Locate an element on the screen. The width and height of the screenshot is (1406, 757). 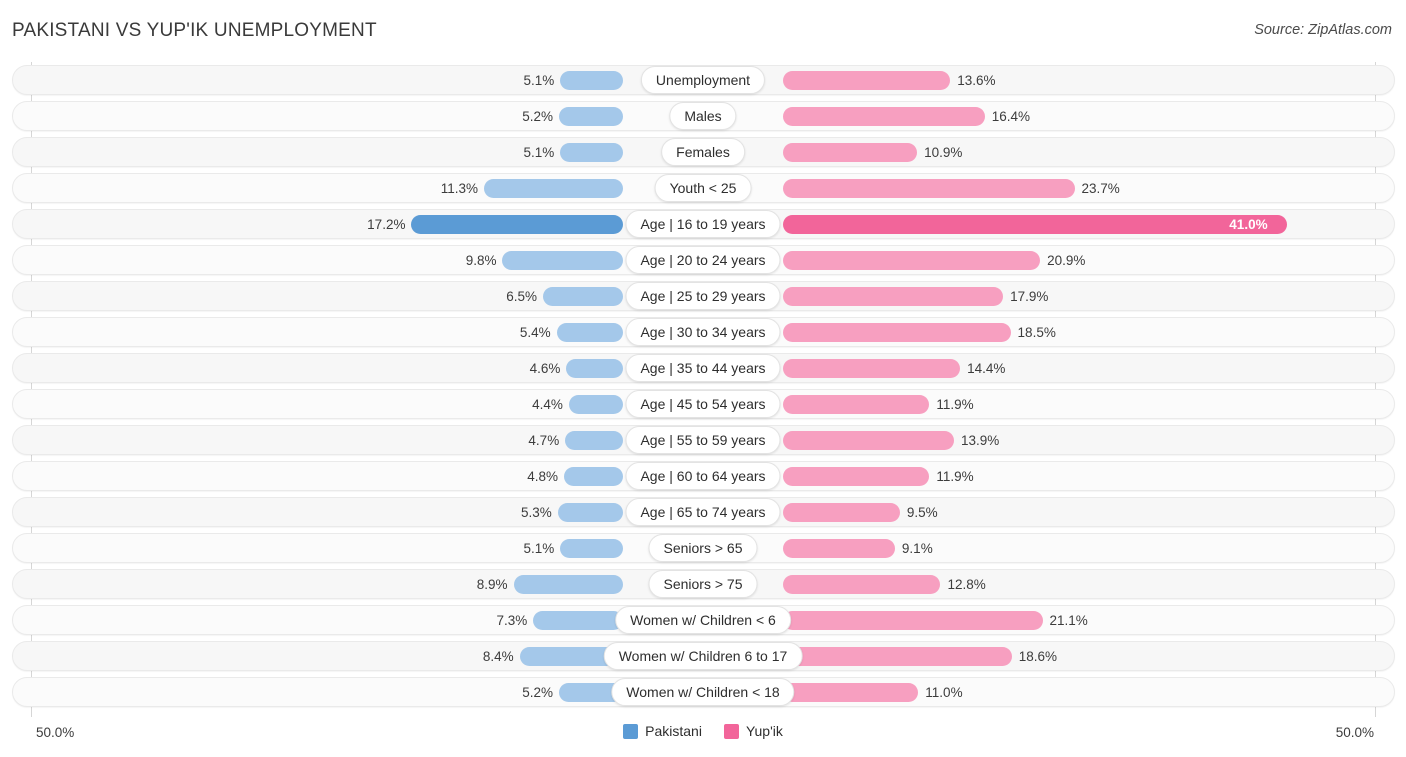
table-row: 5.1% 9.1% Seniors > 65 is located at coordinates (703, 548).